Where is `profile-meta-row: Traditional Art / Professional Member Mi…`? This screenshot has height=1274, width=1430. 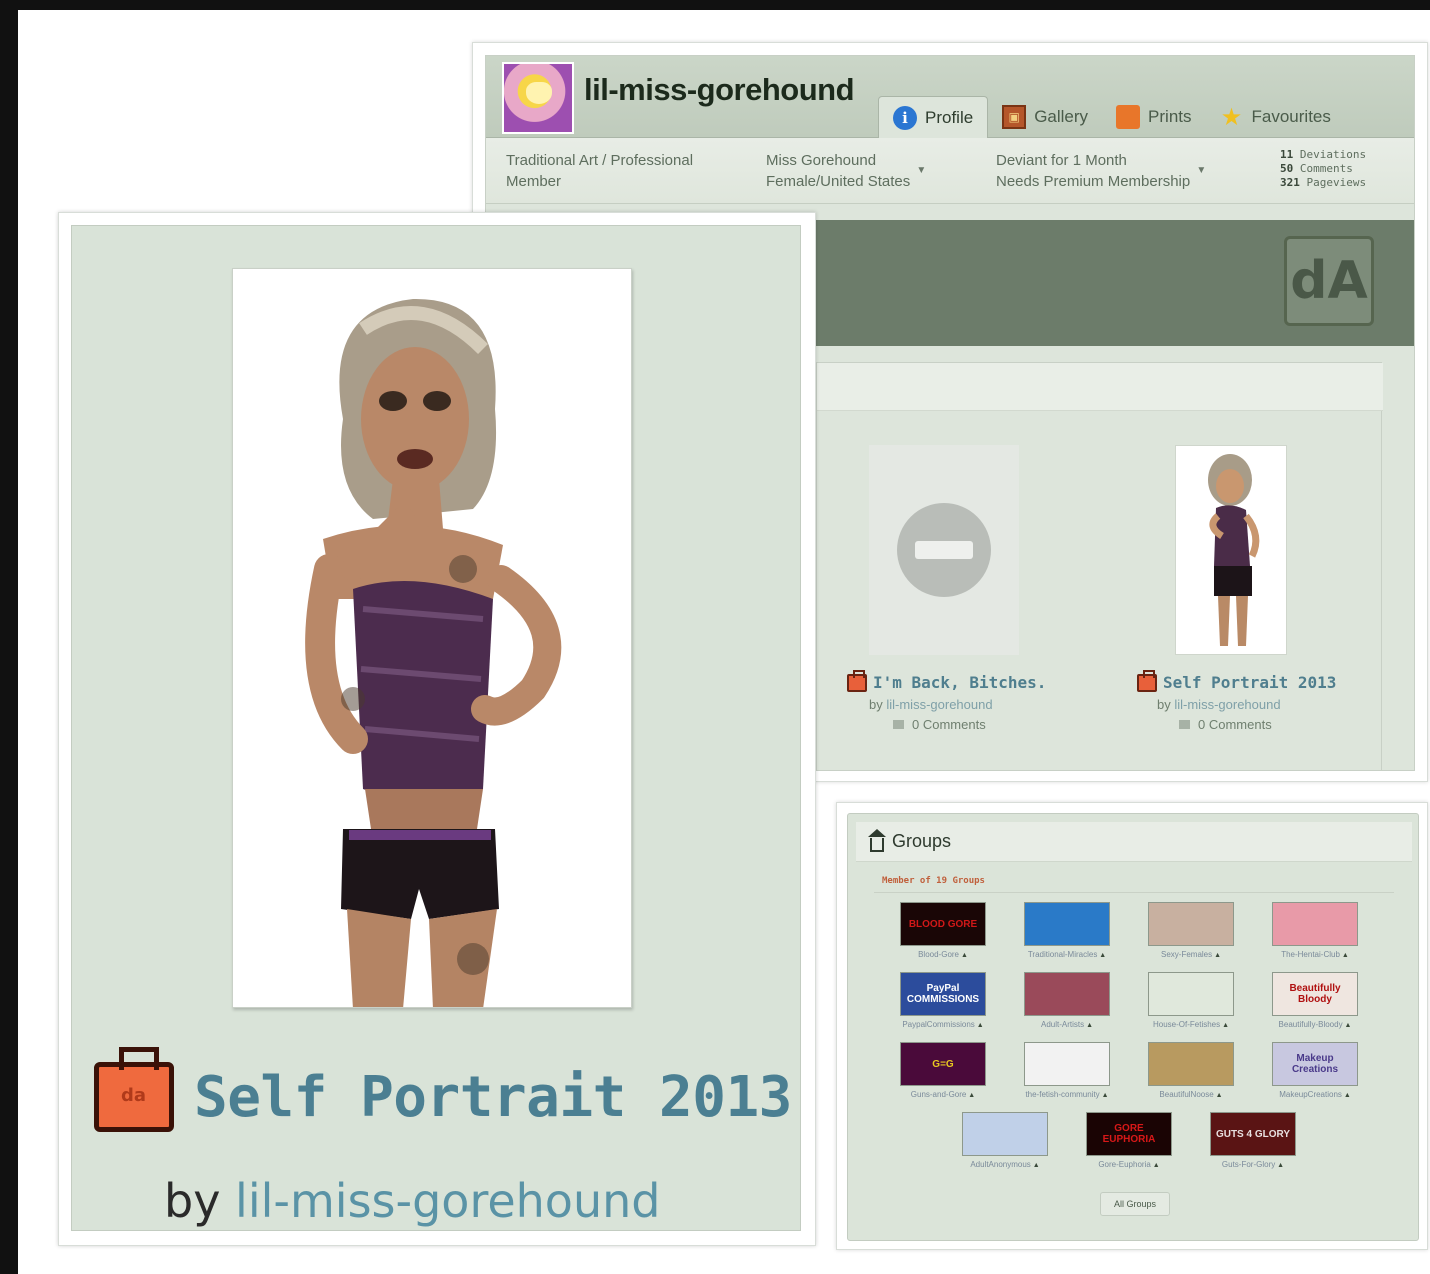
profile-meta-row: Traditional Art / Professional Member Mi… is located at coordinates (950, 171).